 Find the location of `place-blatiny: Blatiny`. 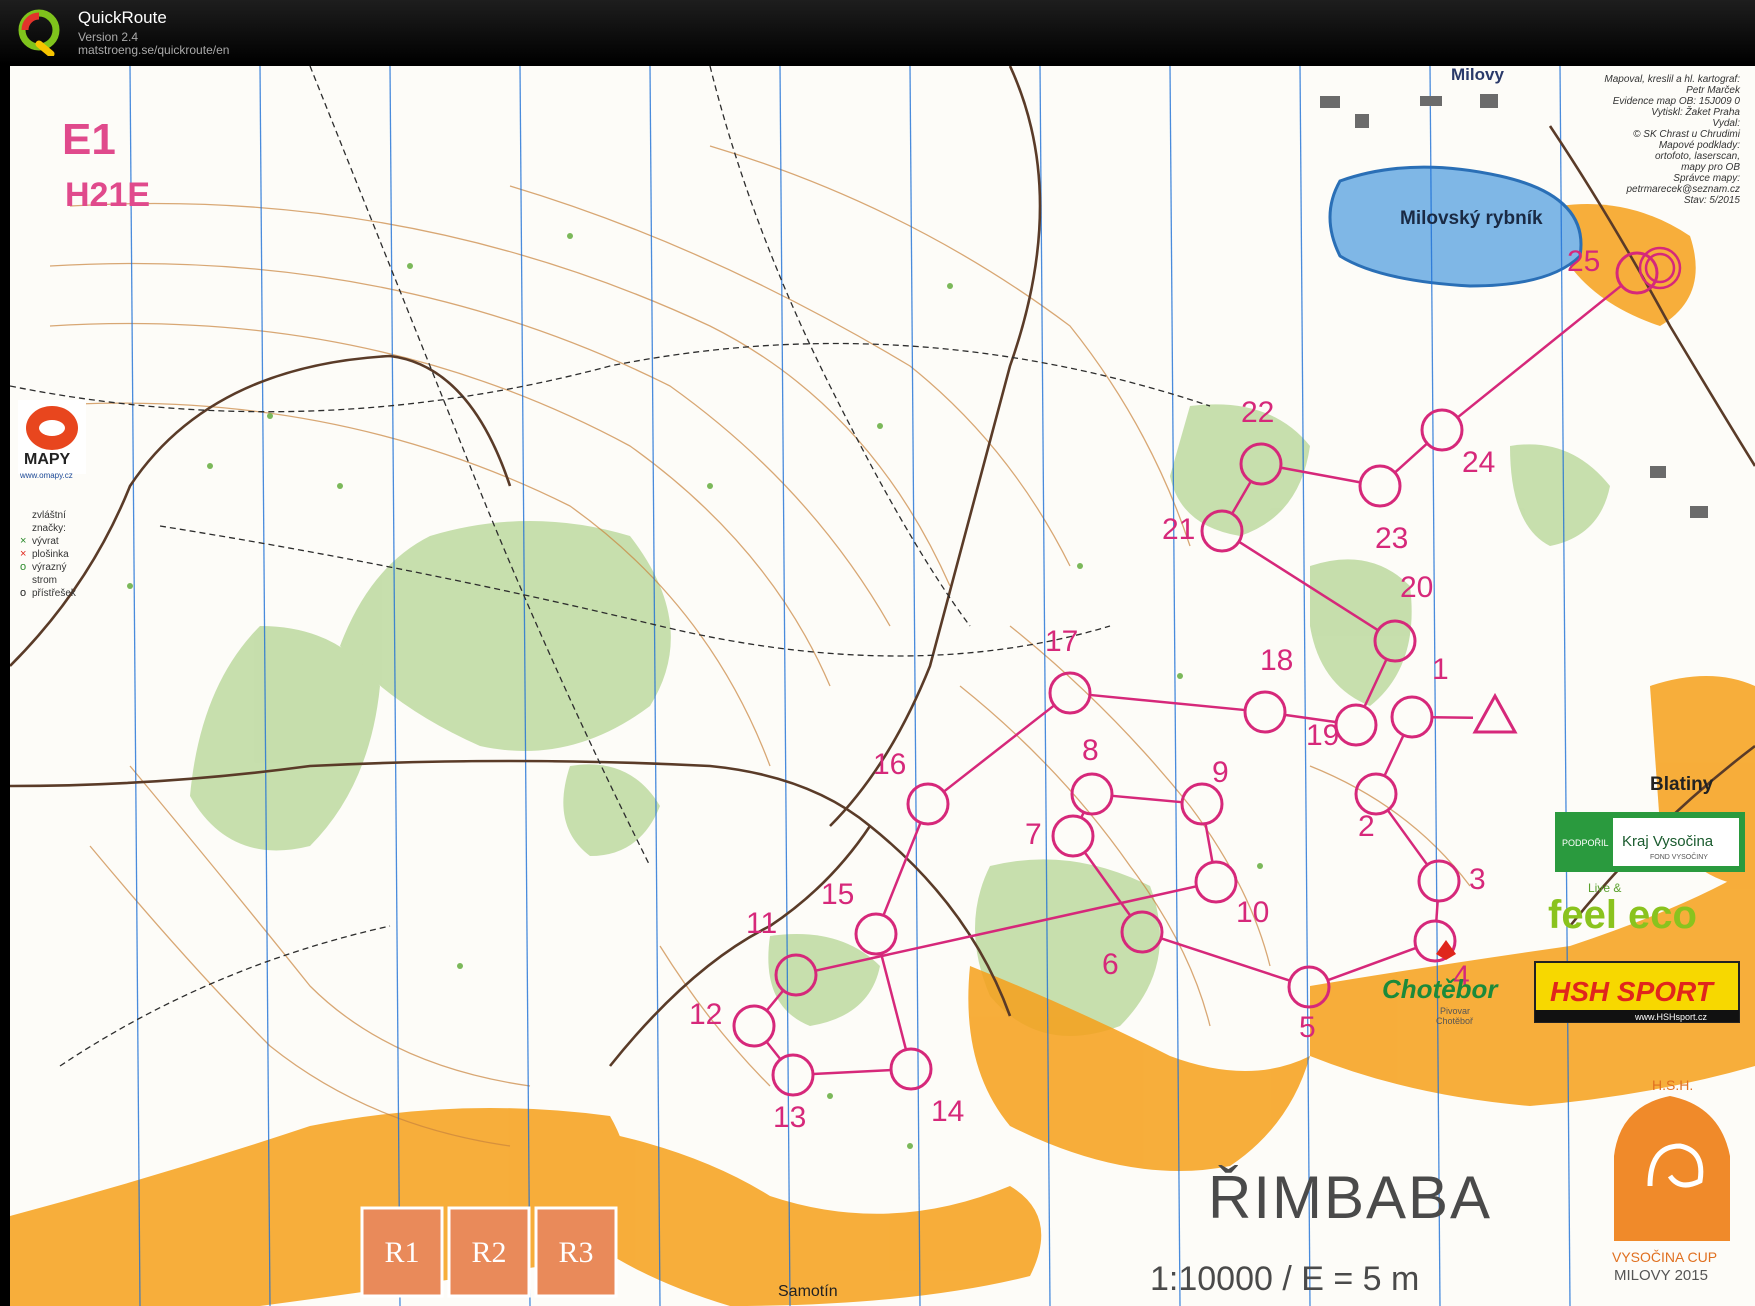

place-blatiny: Blatiny is located at coordinates (1682, 784).